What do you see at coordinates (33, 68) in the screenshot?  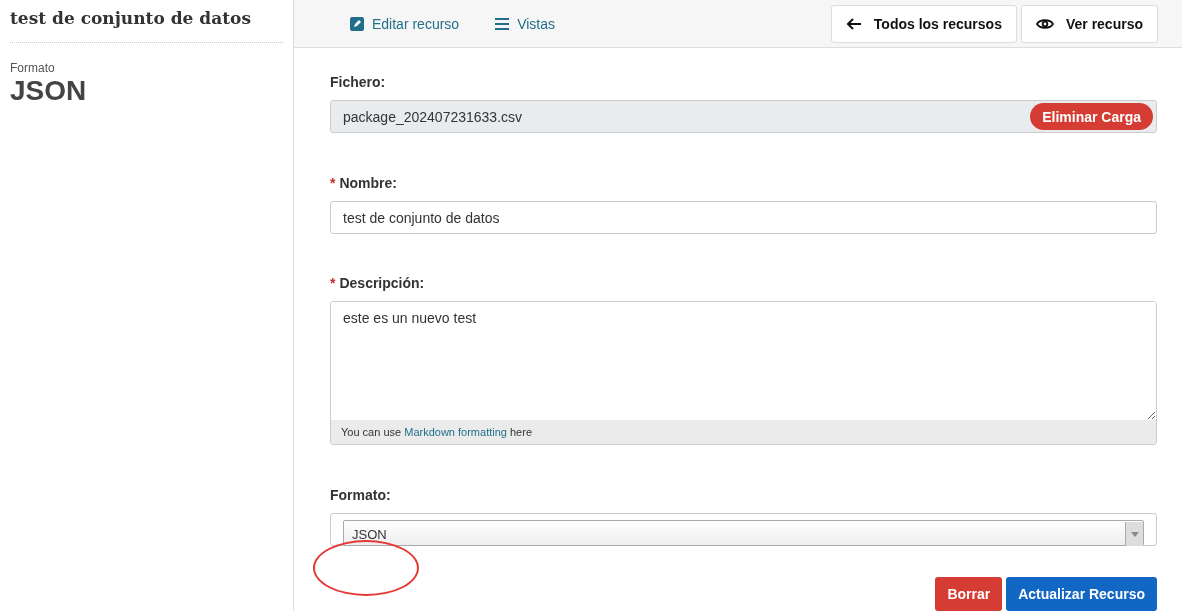 I see `format-caption: Formato` at bounding box center [33, 68].